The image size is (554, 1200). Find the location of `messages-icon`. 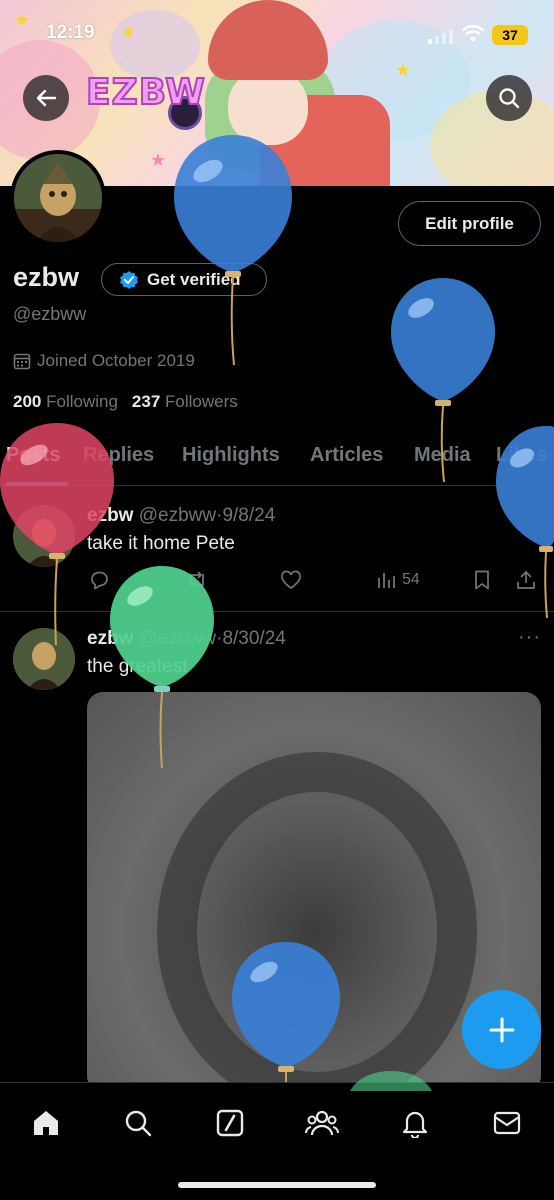

messages-icon is located at coordinates (507, 1123).